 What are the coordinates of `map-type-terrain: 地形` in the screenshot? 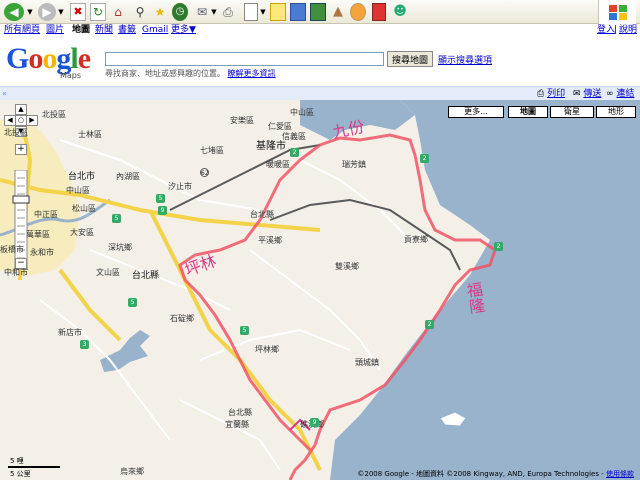 It's located at (616, 112).